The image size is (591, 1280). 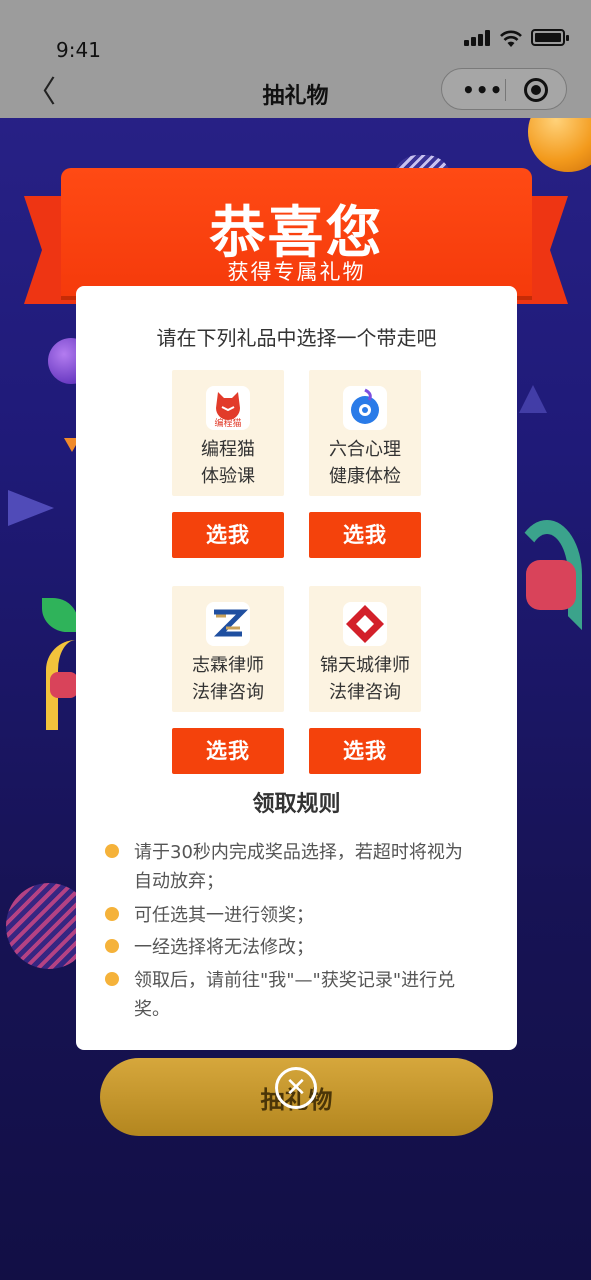 What do you see at coordinates (298, 852) in the screenshot?
I see `rule-line: 请于30秒内完成奖品选择，若超时将视为` at bounding box center [298, 852].